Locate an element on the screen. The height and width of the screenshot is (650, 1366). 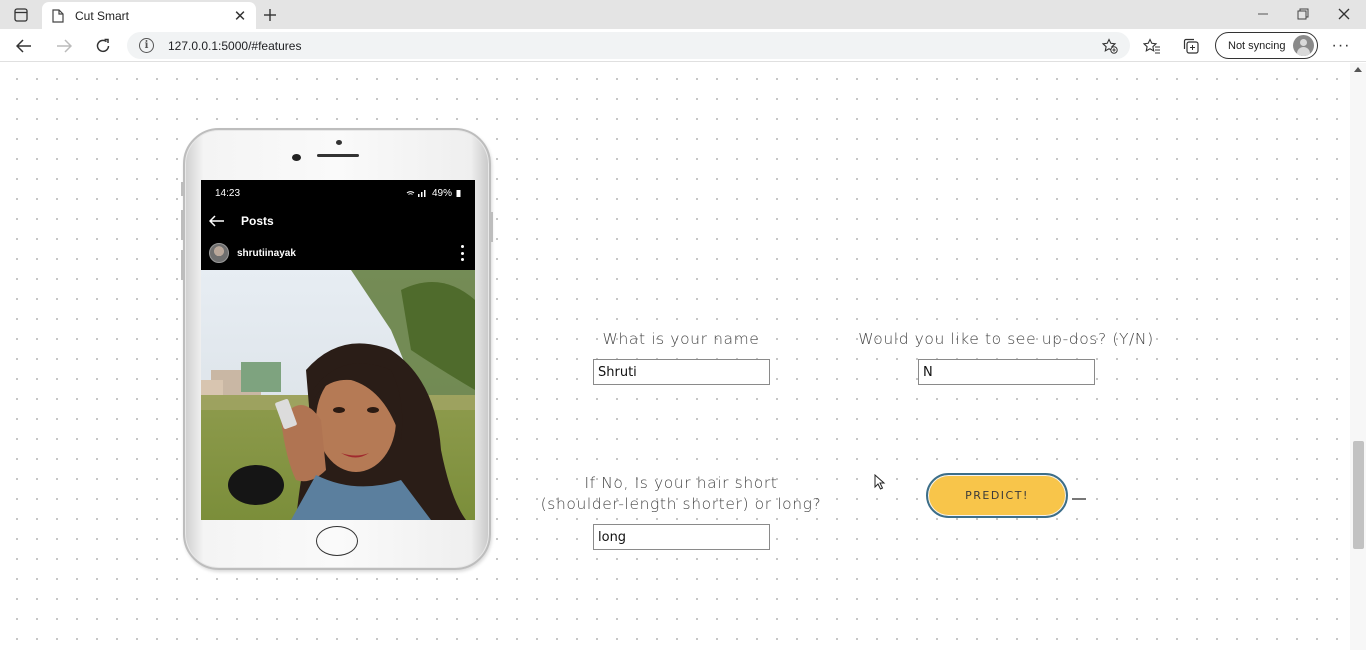
new-tab-icon is located at coordinates (270, 15).